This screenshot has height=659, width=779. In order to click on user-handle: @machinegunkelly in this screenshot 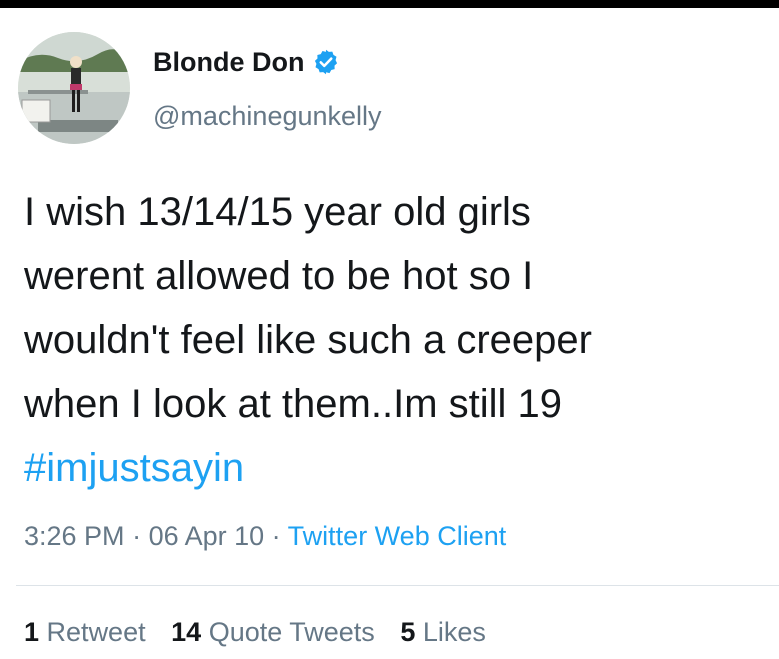, I will do `click(267, 116)`.